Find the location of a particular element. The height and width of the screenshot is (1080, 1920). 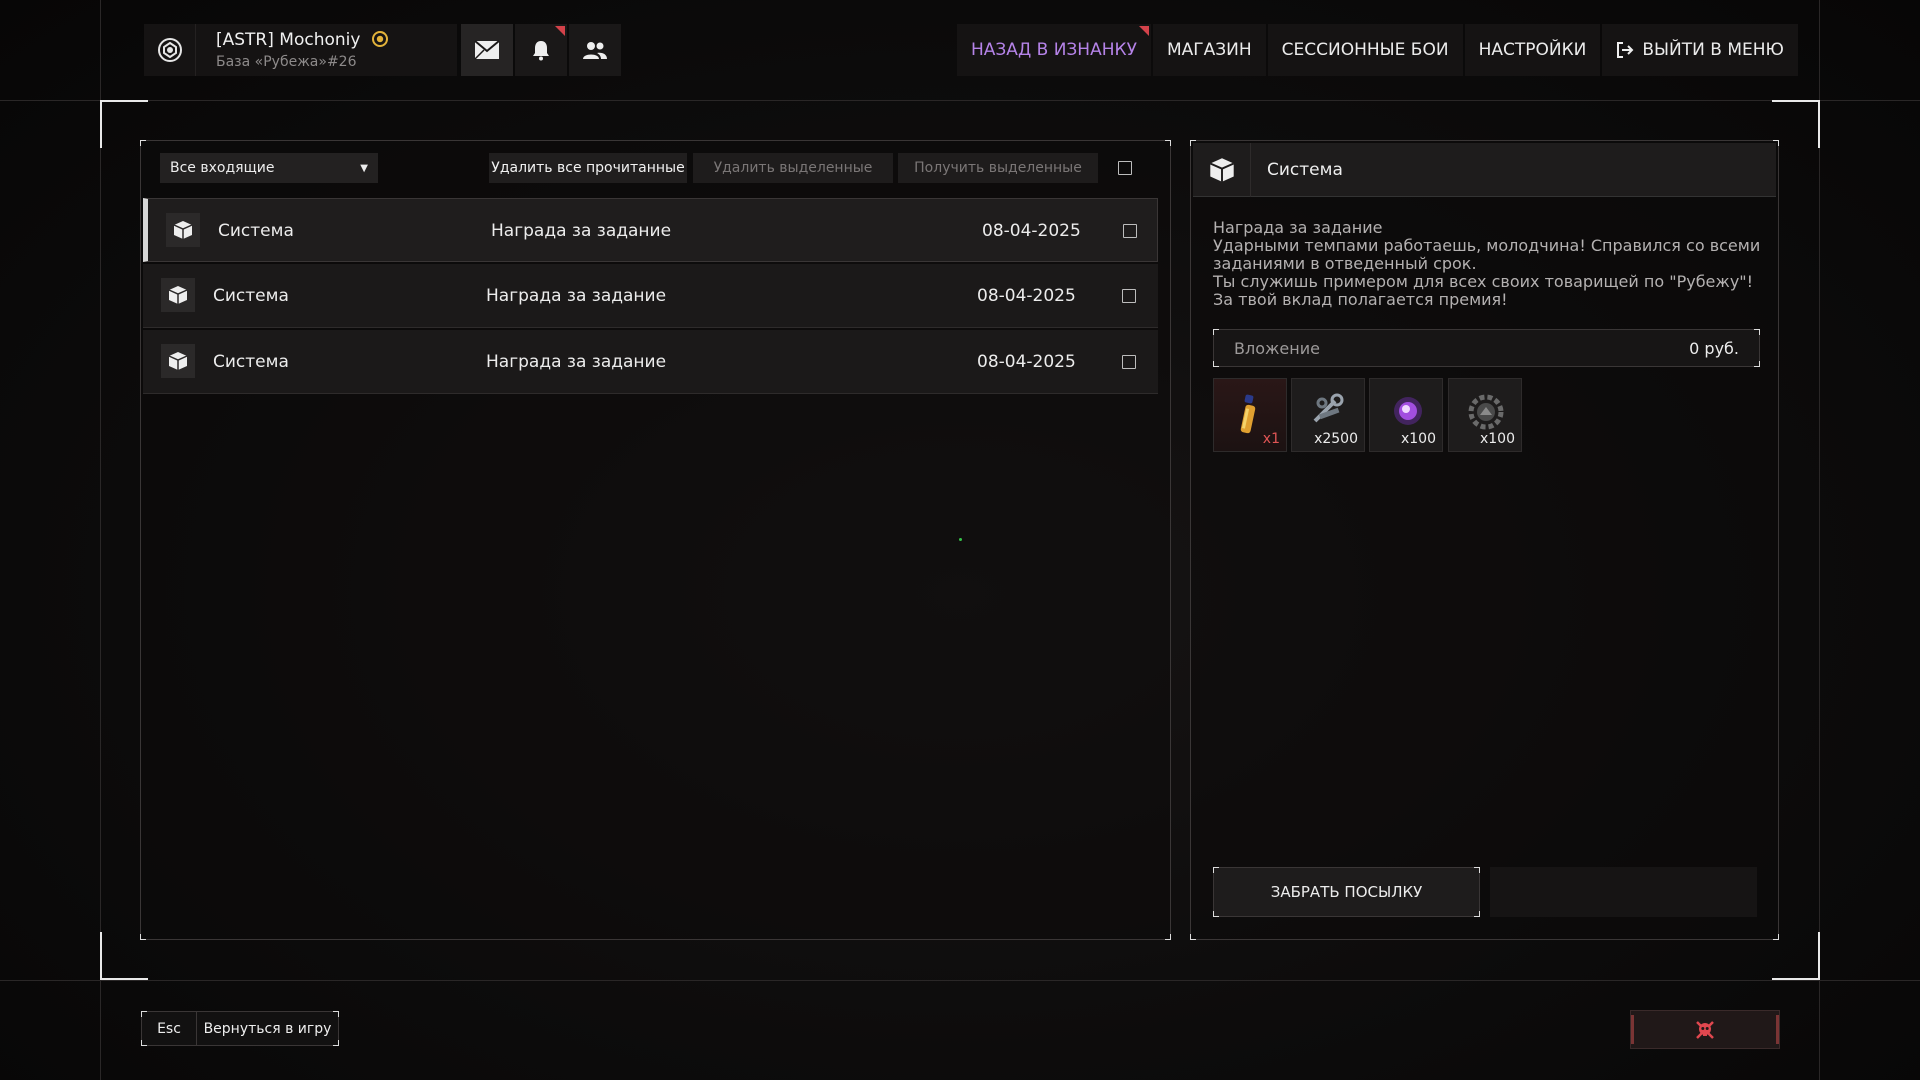

return-to-game-button: Esc Вернуться в игру is located at coordinates (240, 1028).